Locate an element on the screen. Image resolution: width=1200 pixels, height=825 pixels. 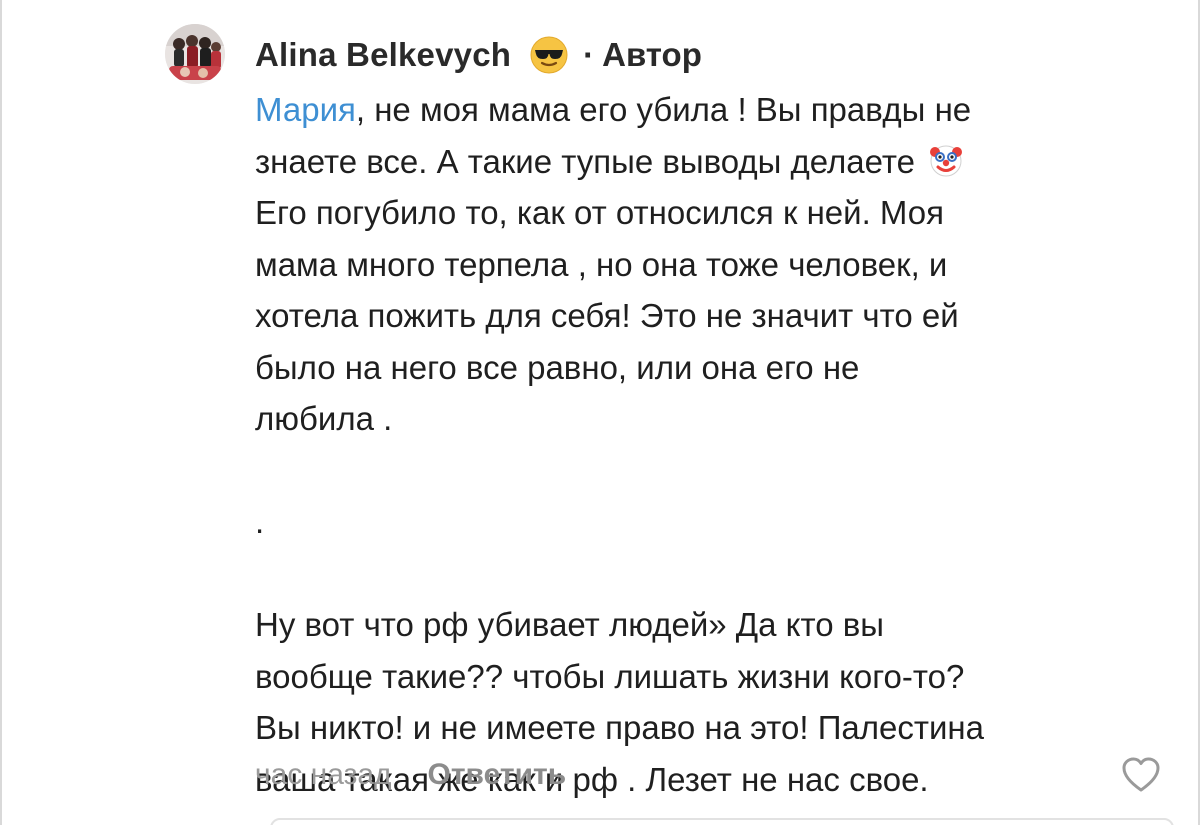
author-role-badge: Автор is located at coordinates (652, 54).